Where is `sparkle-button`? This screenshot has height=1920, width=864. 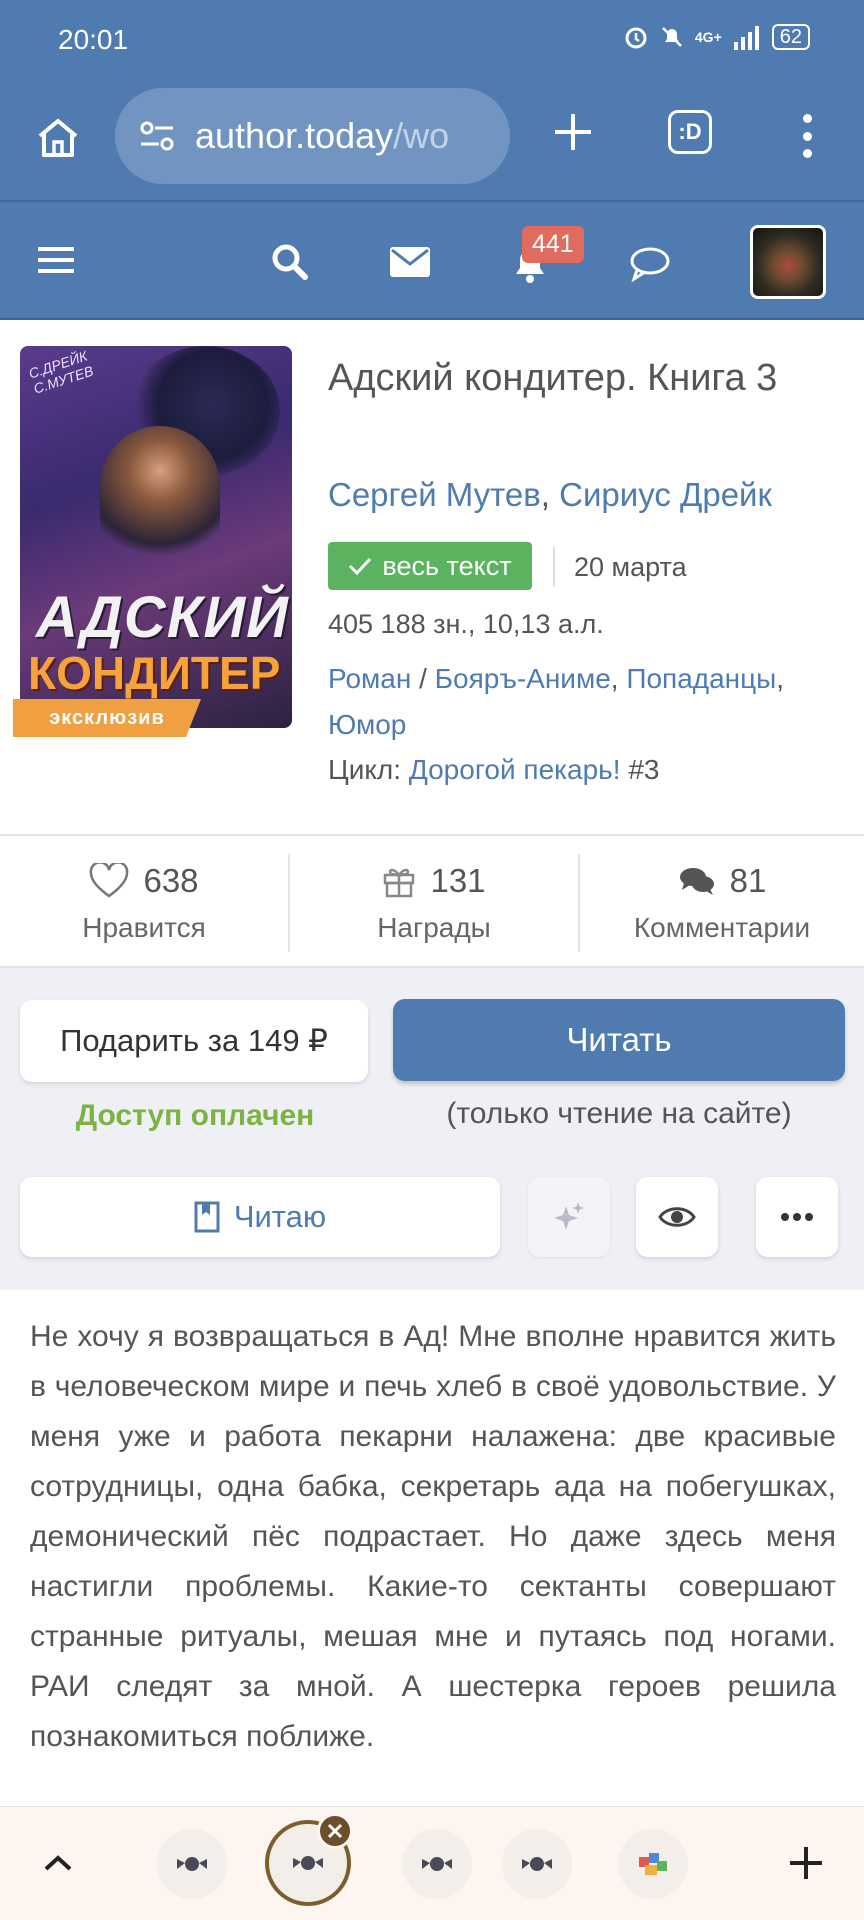
sparkle-button is located at coordinates (569, 1217).